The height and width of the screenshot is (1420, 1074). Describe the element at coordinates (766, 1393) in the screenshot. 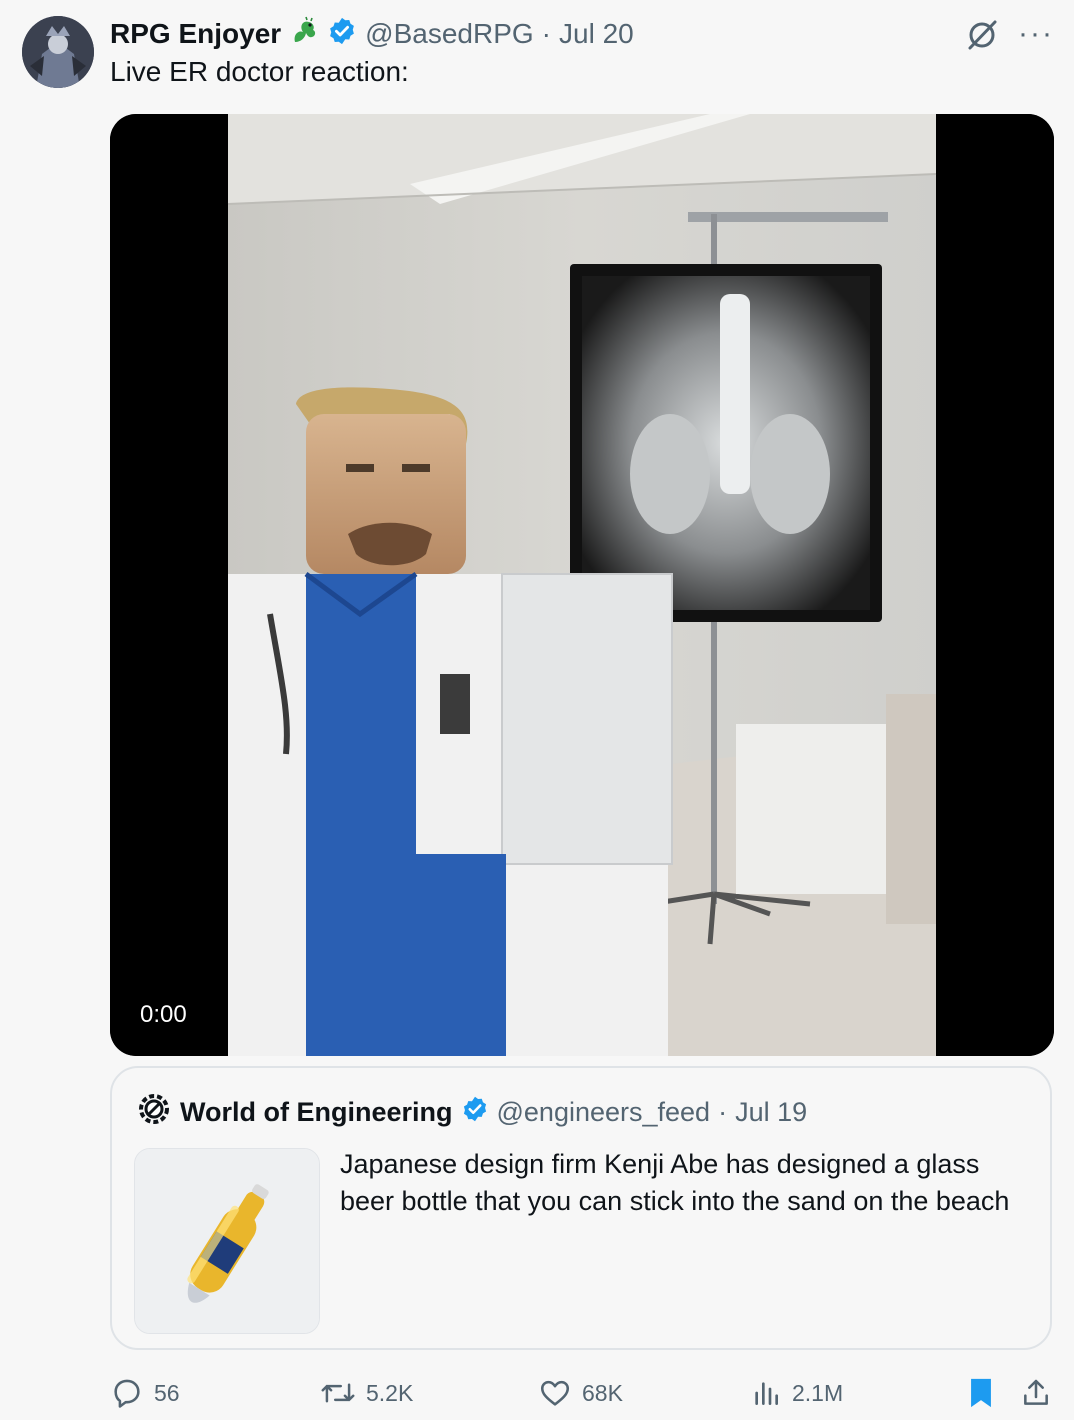

I see `analytics-icon` at that location.